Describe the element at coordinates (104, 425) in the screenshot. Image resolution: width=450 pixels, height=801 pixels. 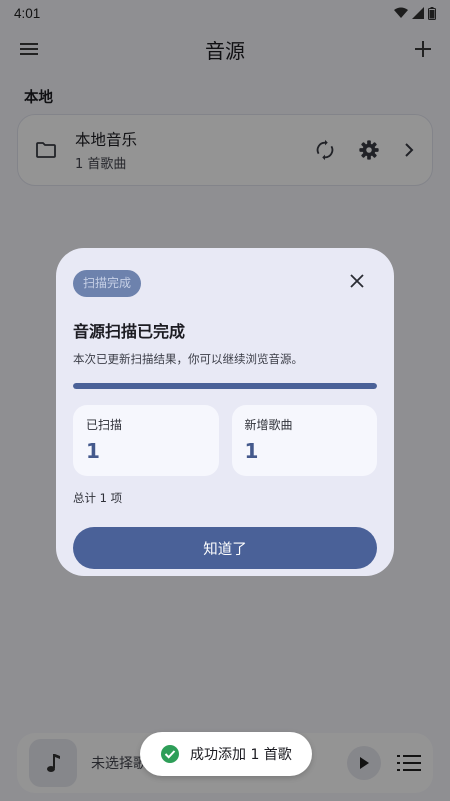
I see `stat-label: 已扫描` at that location.